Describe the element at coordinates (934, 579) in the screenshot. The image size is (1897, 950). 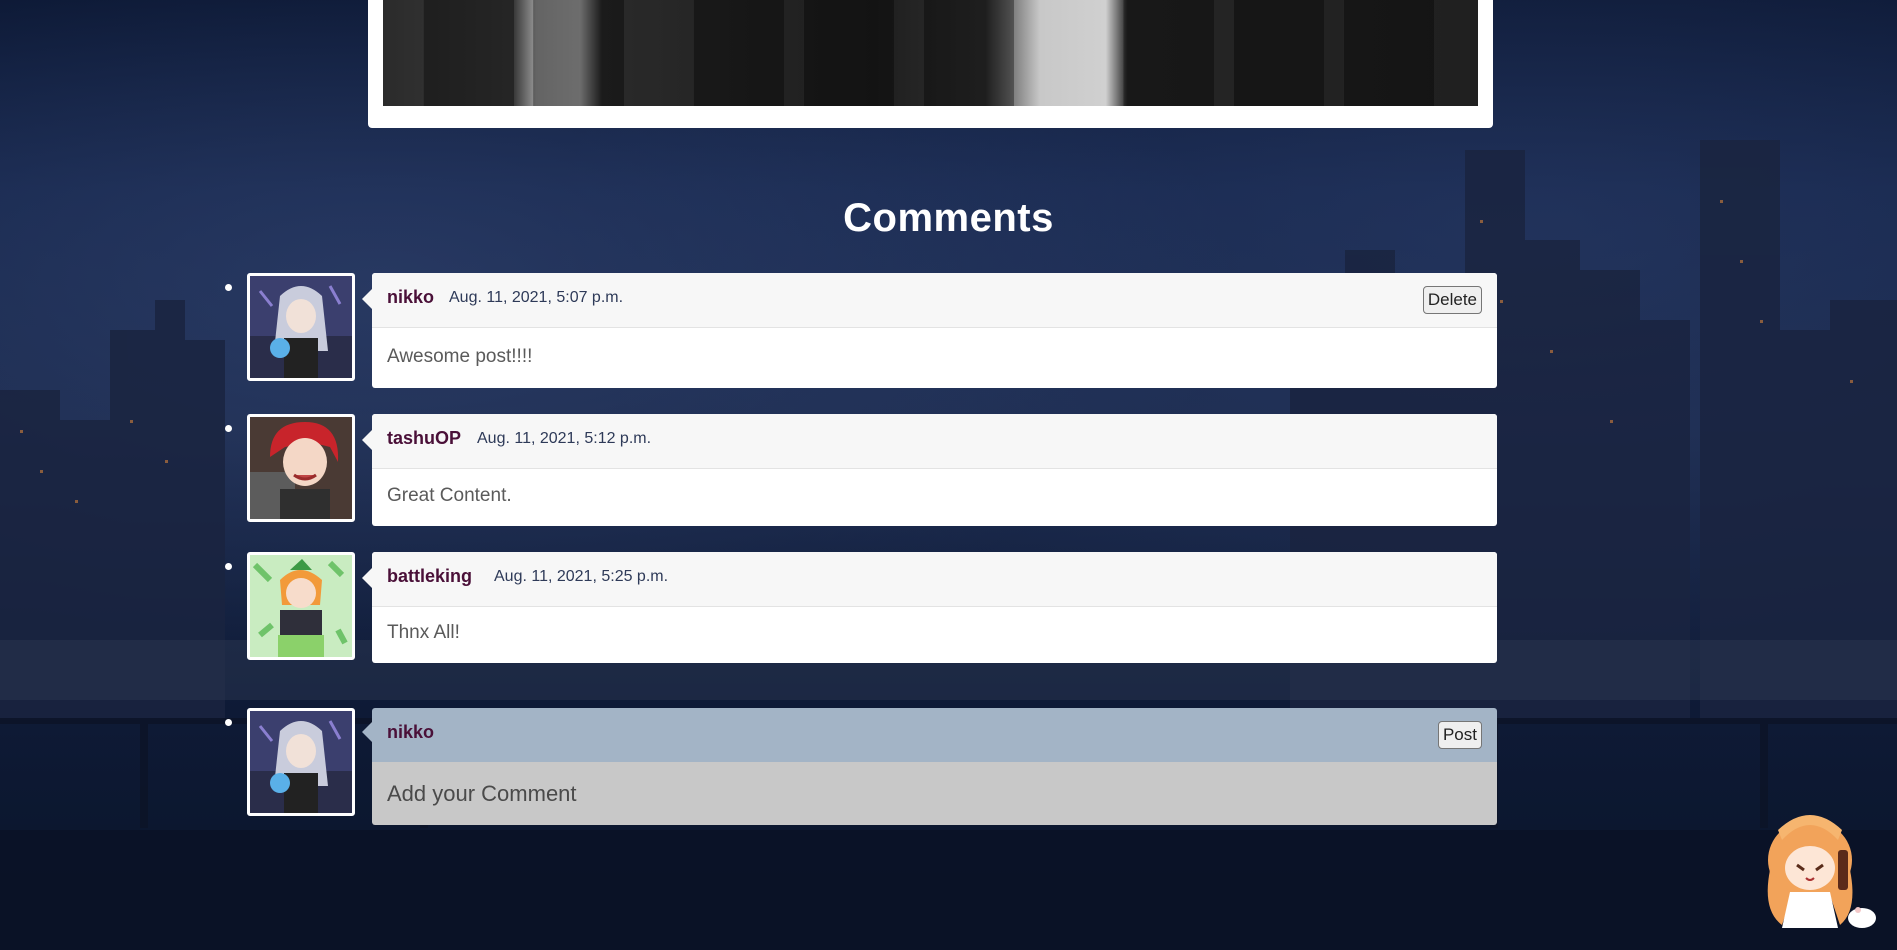
I see `comment-header: battleking Aug. 11, 2021, 5:25 p.m.` at that location.